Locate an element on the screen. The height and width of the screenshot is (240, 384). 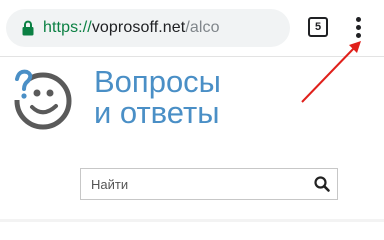
browser-menu-button is located at coordinates (358, 28).